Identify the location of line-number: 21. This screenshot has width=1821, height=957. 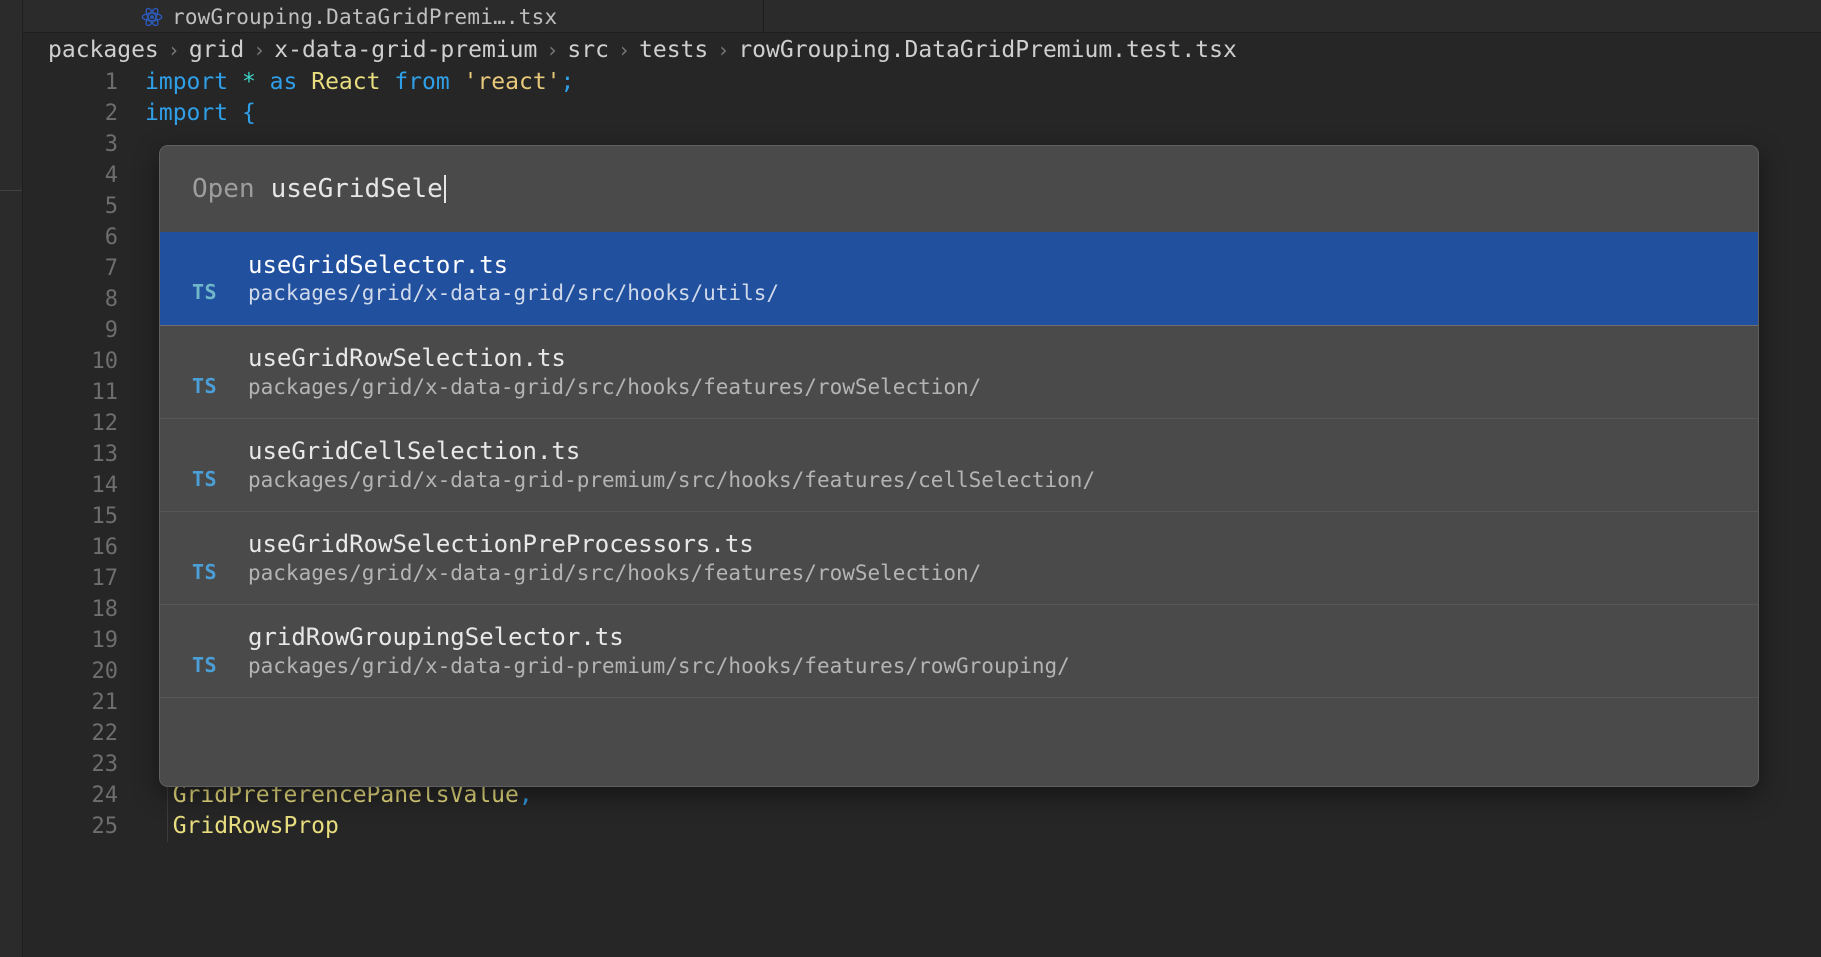
(105, 702).